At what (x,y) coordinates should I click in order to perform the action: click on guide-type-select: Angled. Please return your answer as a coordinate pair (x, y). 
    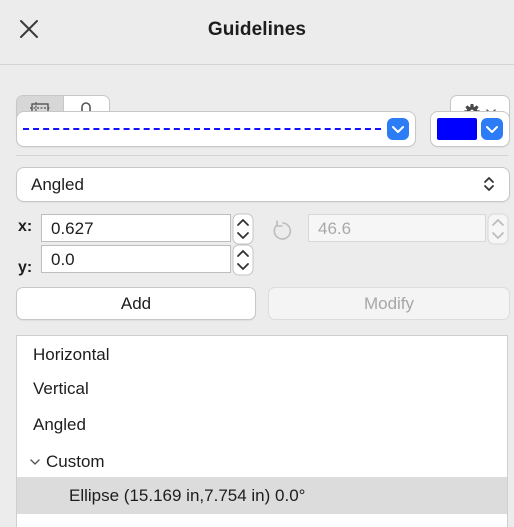
    Looking at the image, I should click on (263, 184).